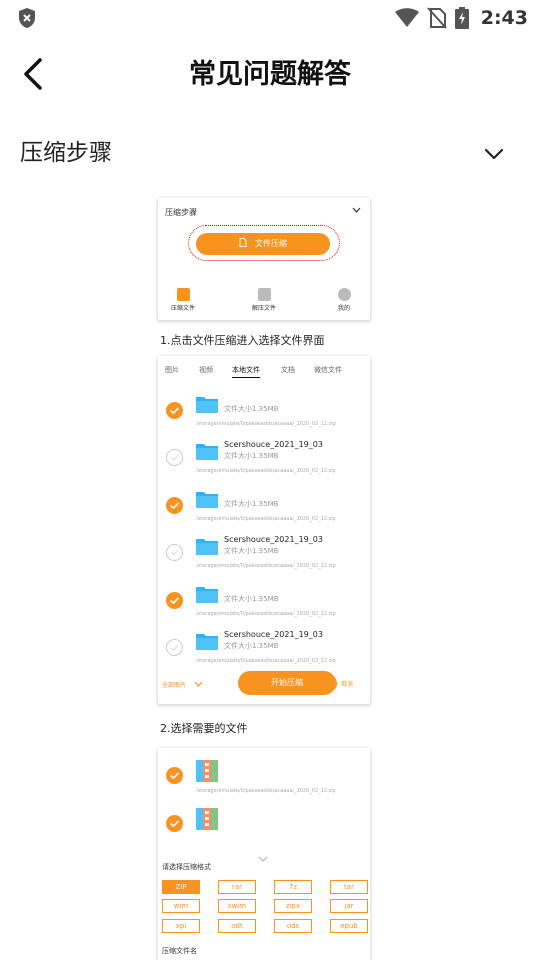  I want to click on step1-screenshot: 压缩步骤 文件压缩 压缩文件 解压文件 我的, so click(264, 259).